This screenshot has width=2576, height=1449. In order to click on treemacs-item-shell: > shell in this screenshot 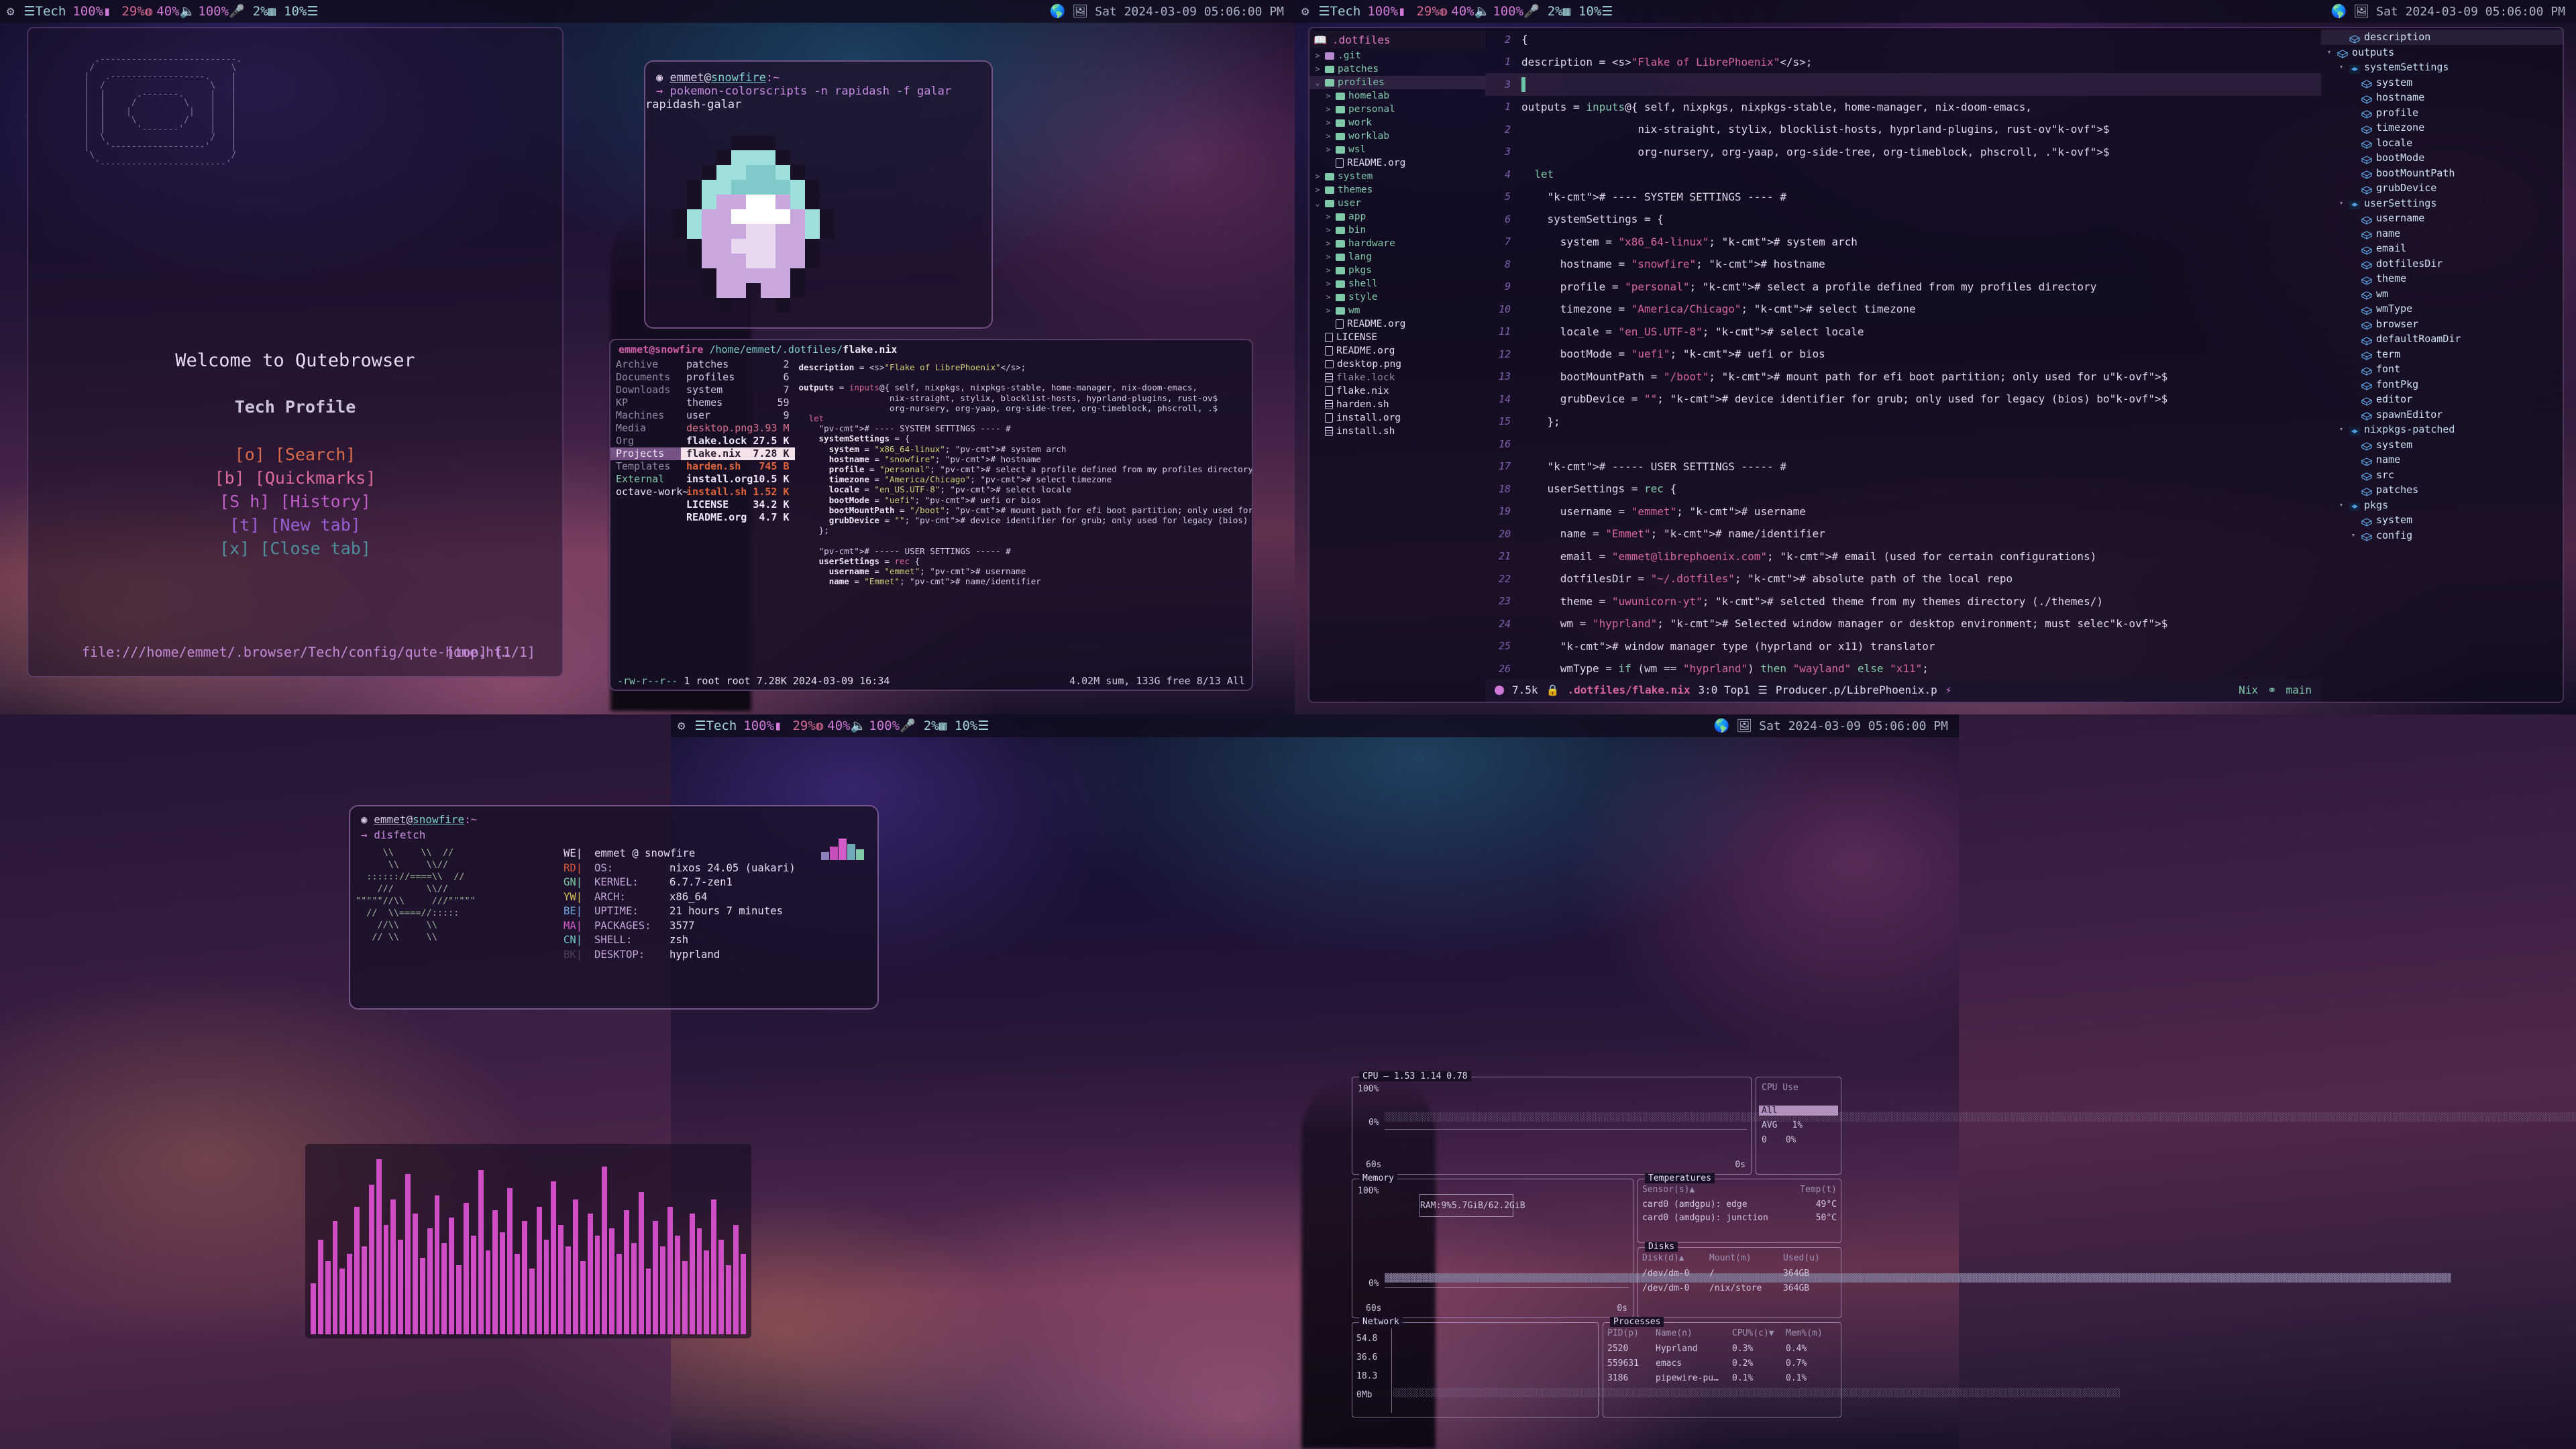, I will do `click(1397, 283)`.